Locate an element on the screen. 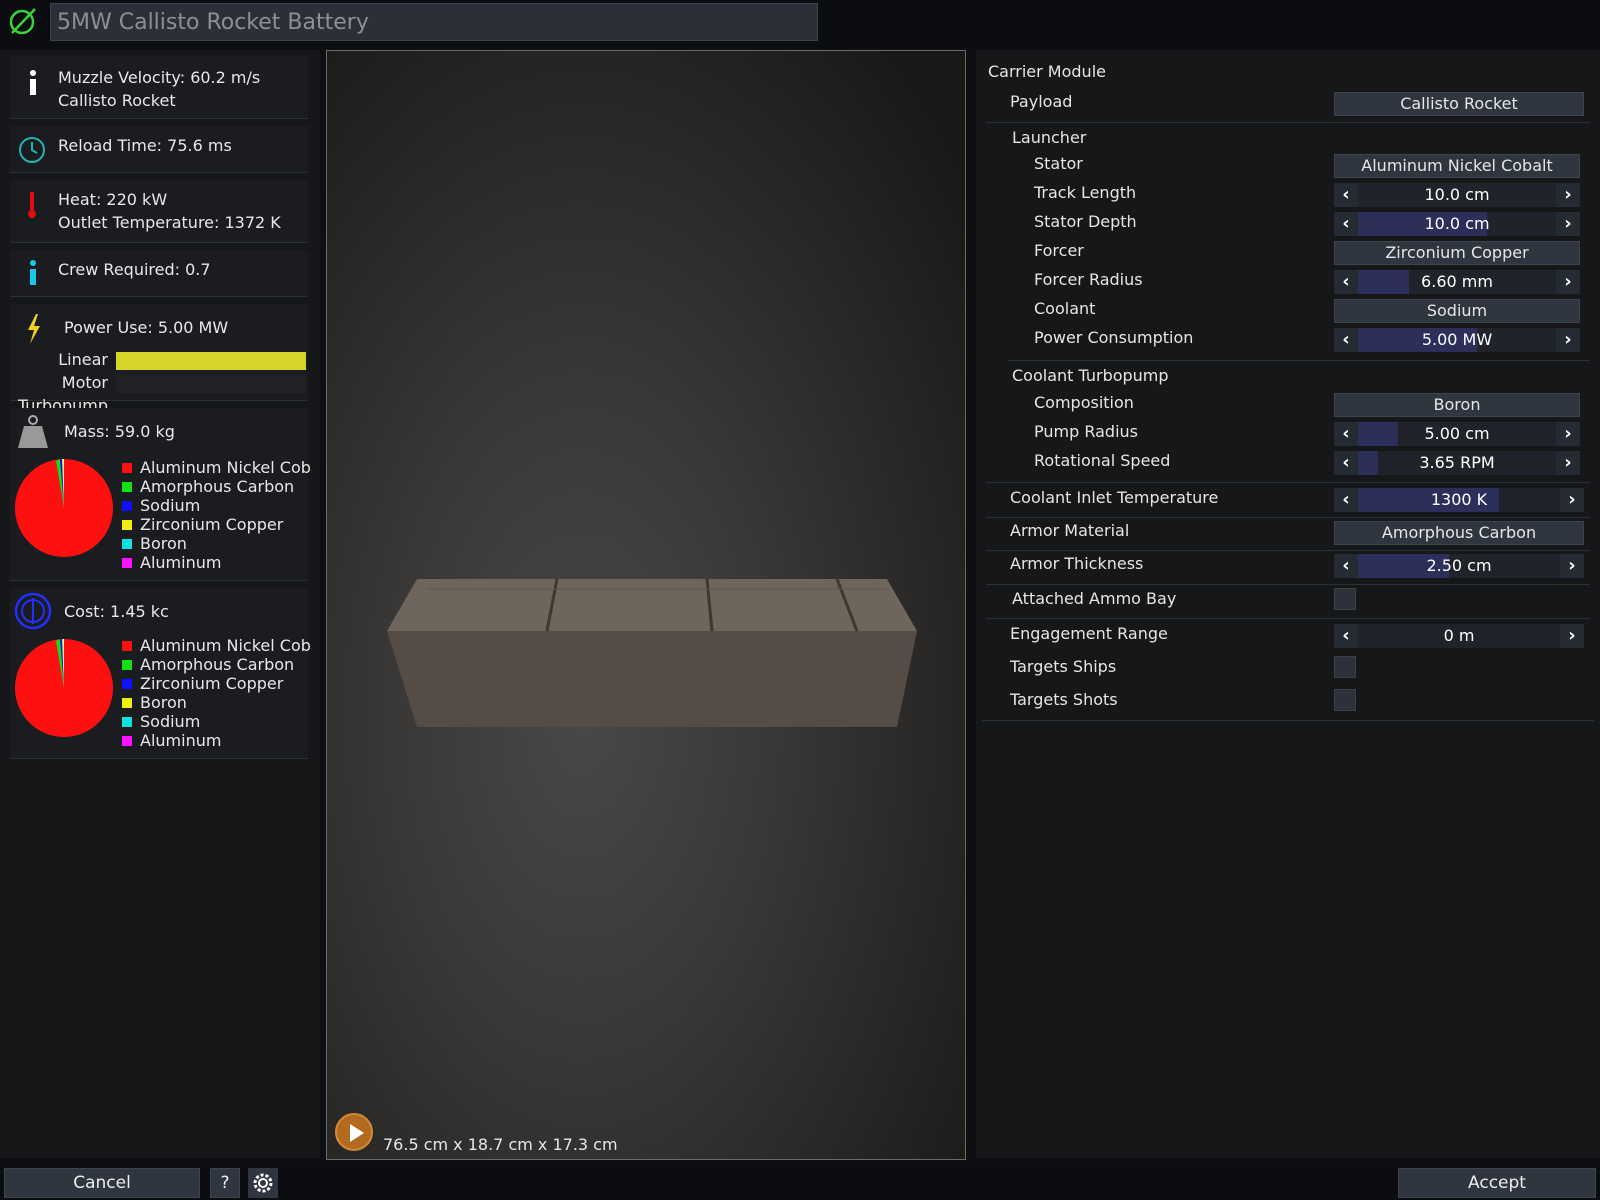 Image resolution: width=1600 pixels, height=1200 pixels. cancel-button: Cancel is located at coordinates (102, 1183).